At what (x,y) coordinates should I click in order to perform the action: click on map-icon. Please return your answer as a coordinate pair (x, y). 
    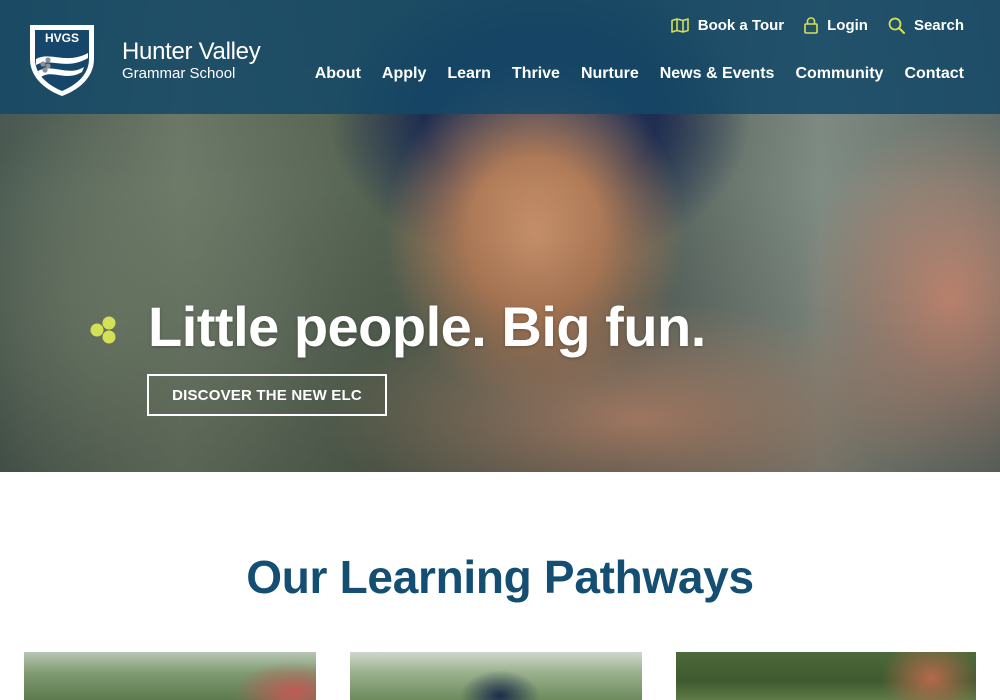
    Looking at the image, I should click on (679, 25).